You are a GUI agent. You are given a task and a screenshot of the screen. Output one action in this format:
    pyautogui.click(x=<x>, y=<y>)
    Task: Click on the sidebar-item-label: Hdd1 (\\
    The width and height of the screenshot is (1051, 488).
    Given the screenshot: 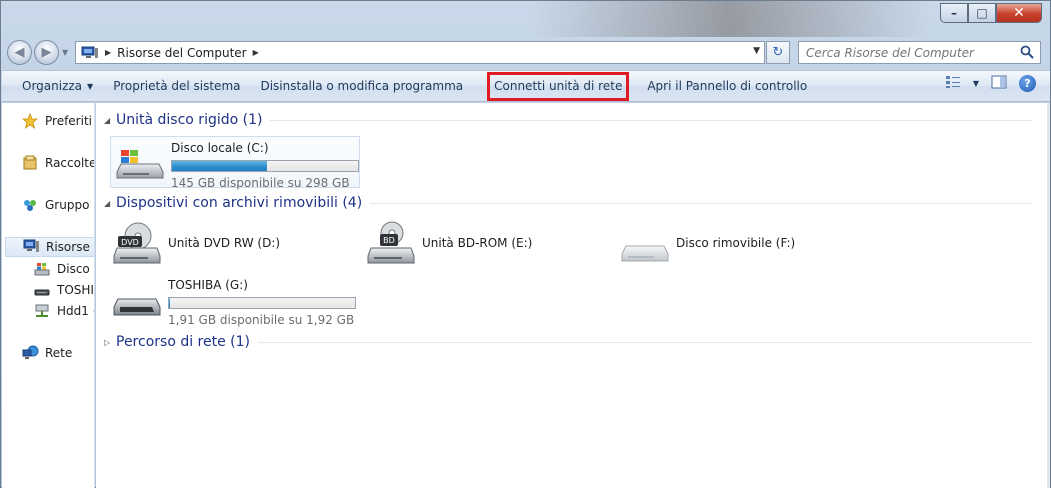 What is the action you would take?
    pyautogui.click(x=75, y=311)
    